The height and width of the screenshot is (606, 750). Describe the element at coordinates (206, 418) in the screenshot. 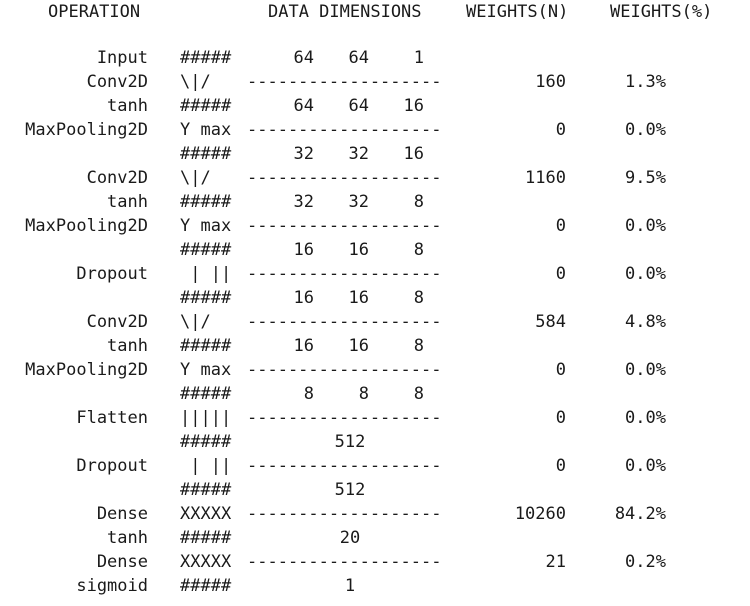

I see `layer-symbol: |||||` at that location.